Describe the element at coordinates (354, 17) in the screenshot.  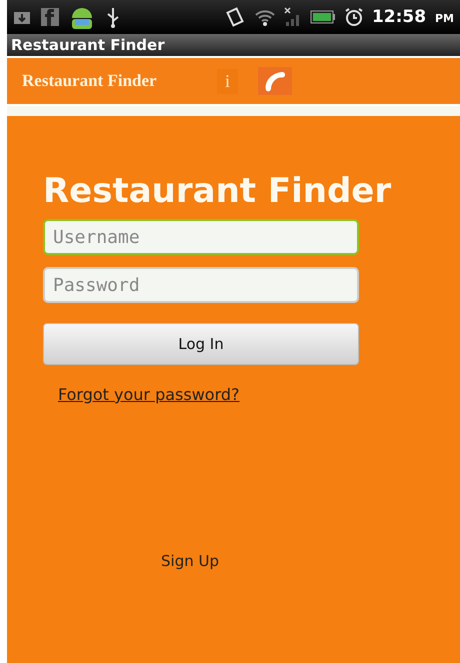
I see `alarm-clock-icon` at that location.